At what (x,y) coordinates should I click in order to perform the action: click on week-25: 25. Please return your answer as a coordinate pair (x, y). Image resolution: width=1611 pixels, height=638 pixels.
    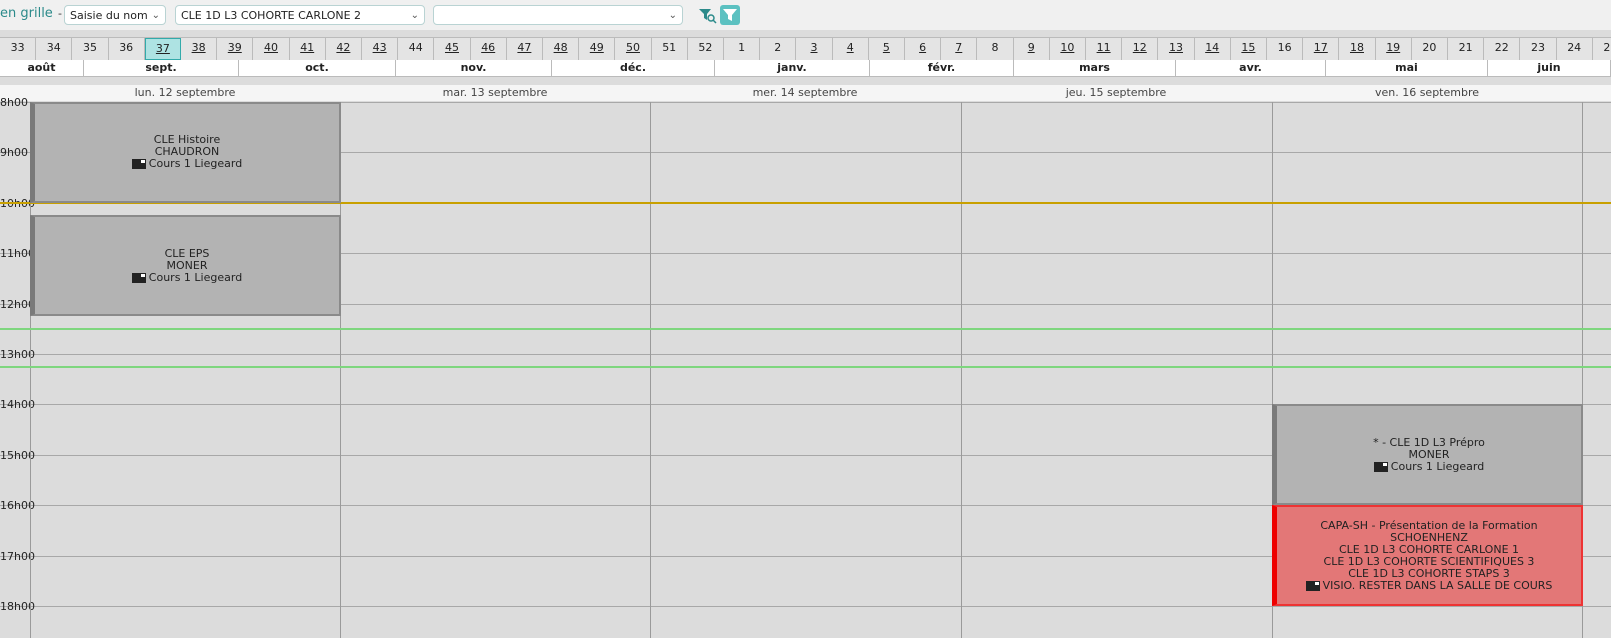
    Looking at the image, I should click on (1602, 49).